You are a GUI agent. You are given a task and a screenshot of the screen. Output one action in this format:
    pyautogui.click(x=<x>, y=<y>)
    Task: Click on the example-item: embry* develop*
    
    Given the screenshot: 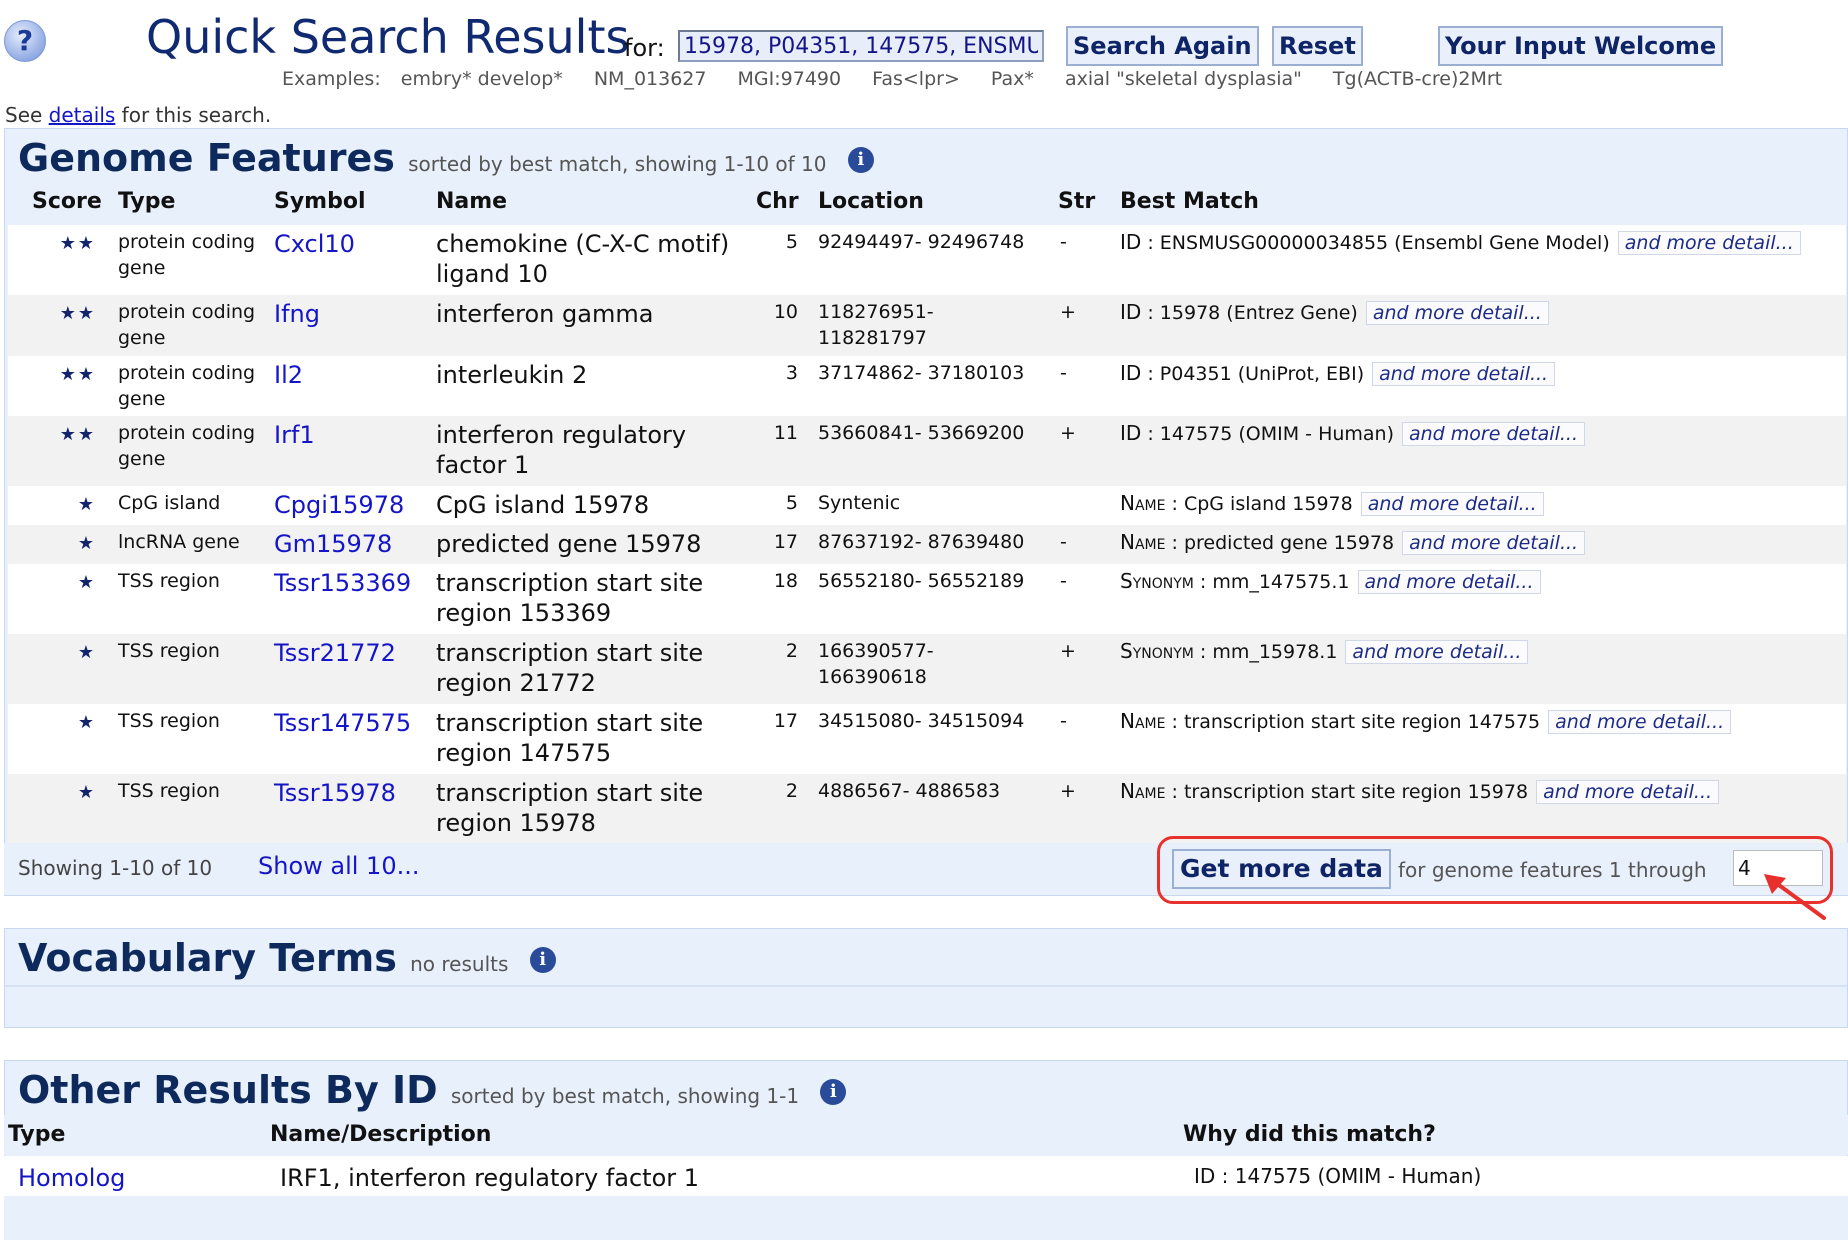 What is the action you would take?
    pyautogui.click(x=482, y=79)
    